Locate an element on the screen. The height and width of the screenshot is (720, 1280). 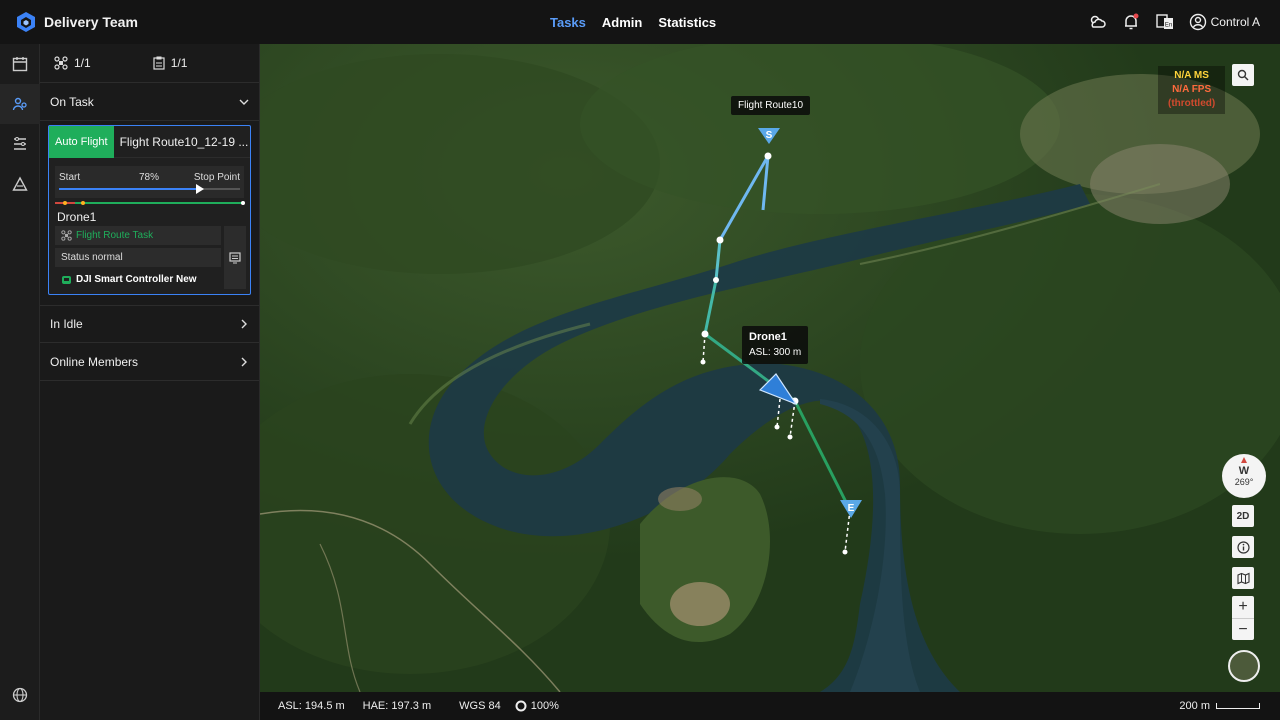
user-menu: Control A is located at coordinates (1224, 22).